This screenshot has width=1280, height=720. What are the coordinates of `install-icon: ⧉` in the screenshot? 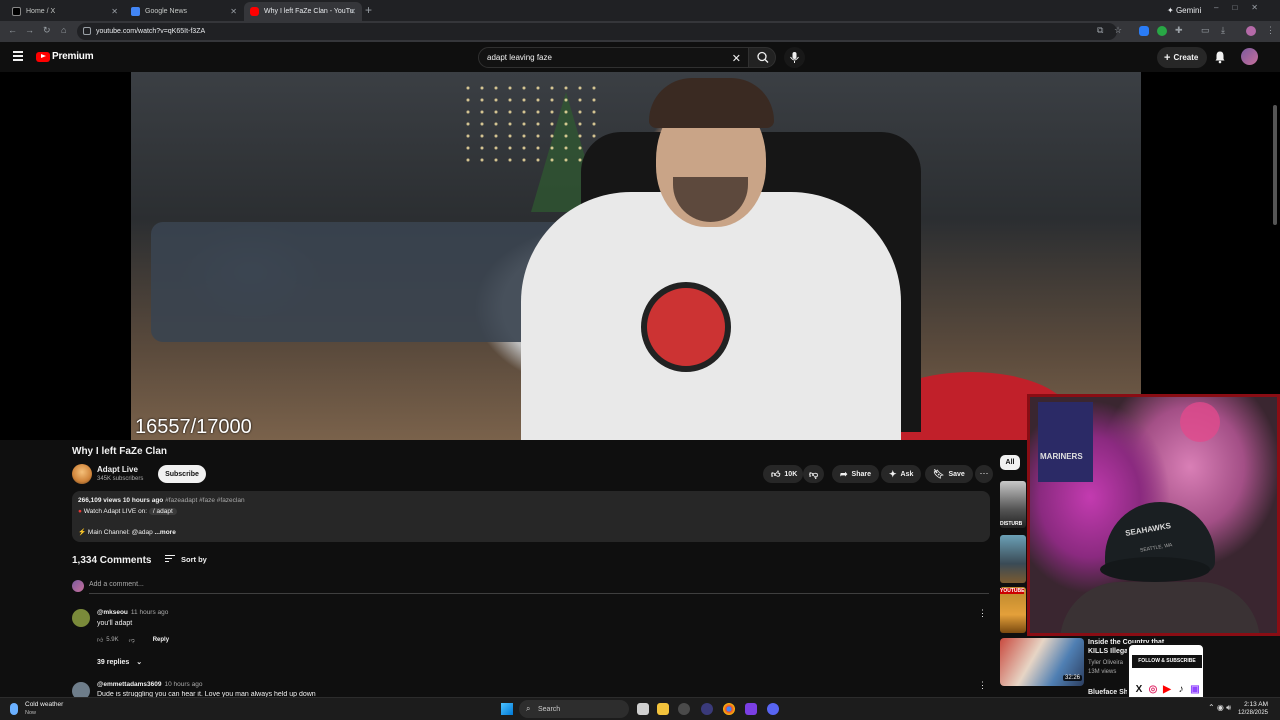 It's located at (1100, 30).